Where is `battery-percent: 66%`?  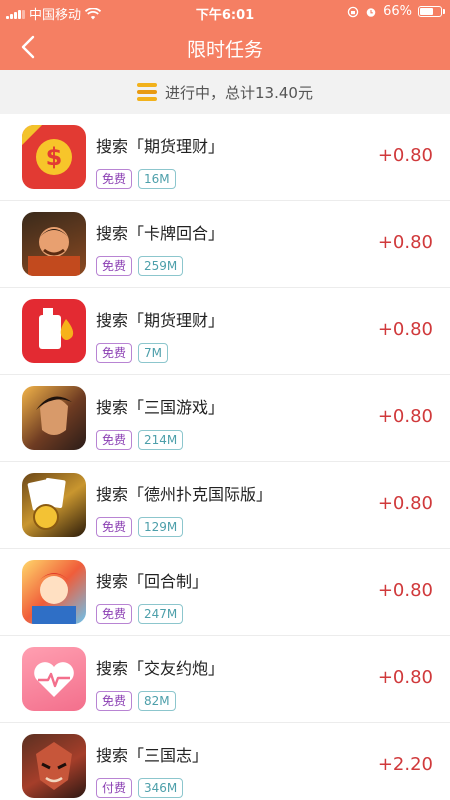
battery-percent: 66% is located at coordinates (397, 11).